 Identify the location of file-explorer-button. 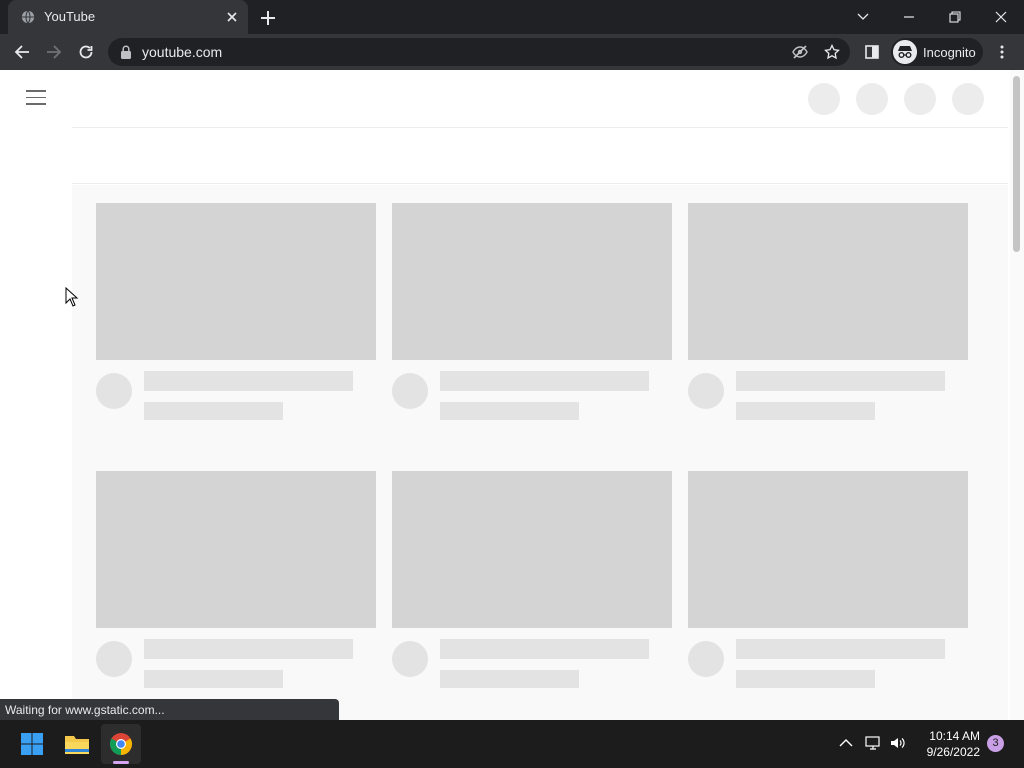
(77, 744).